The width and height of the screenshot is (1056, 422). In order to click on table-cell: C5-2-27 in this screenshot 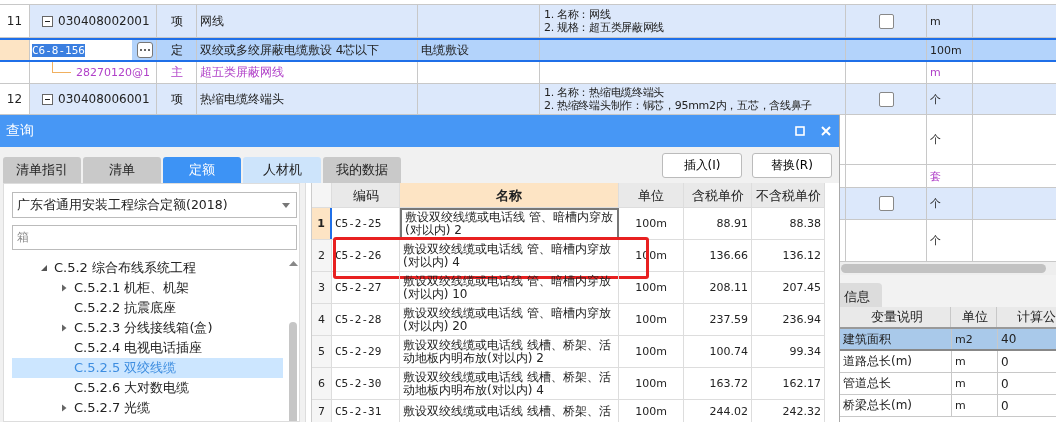, I will do `click(366, 287)`.